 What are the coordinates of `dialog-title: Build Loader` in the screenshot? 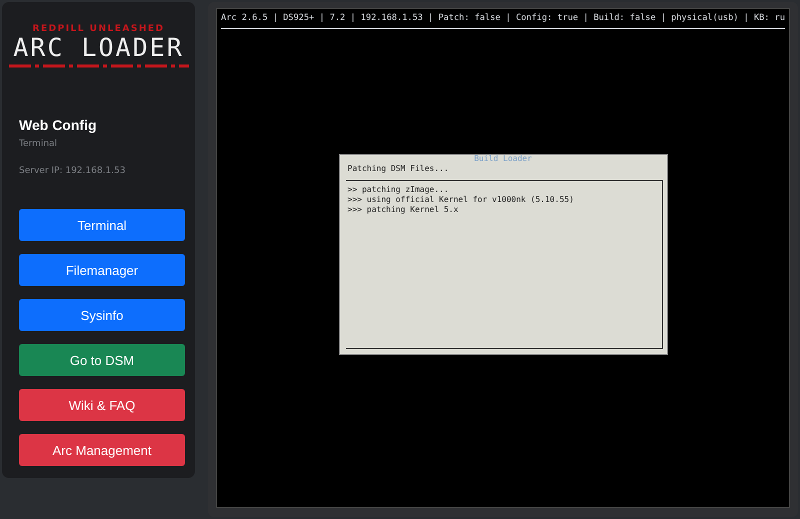 It's located at (503, 158).